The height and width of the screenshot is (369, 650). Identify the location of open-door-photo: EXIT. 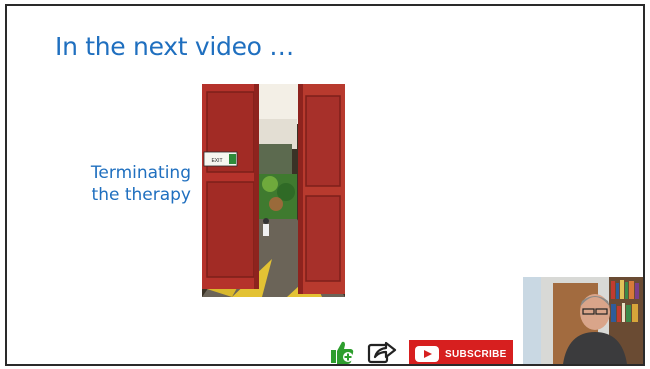
(273, 190).